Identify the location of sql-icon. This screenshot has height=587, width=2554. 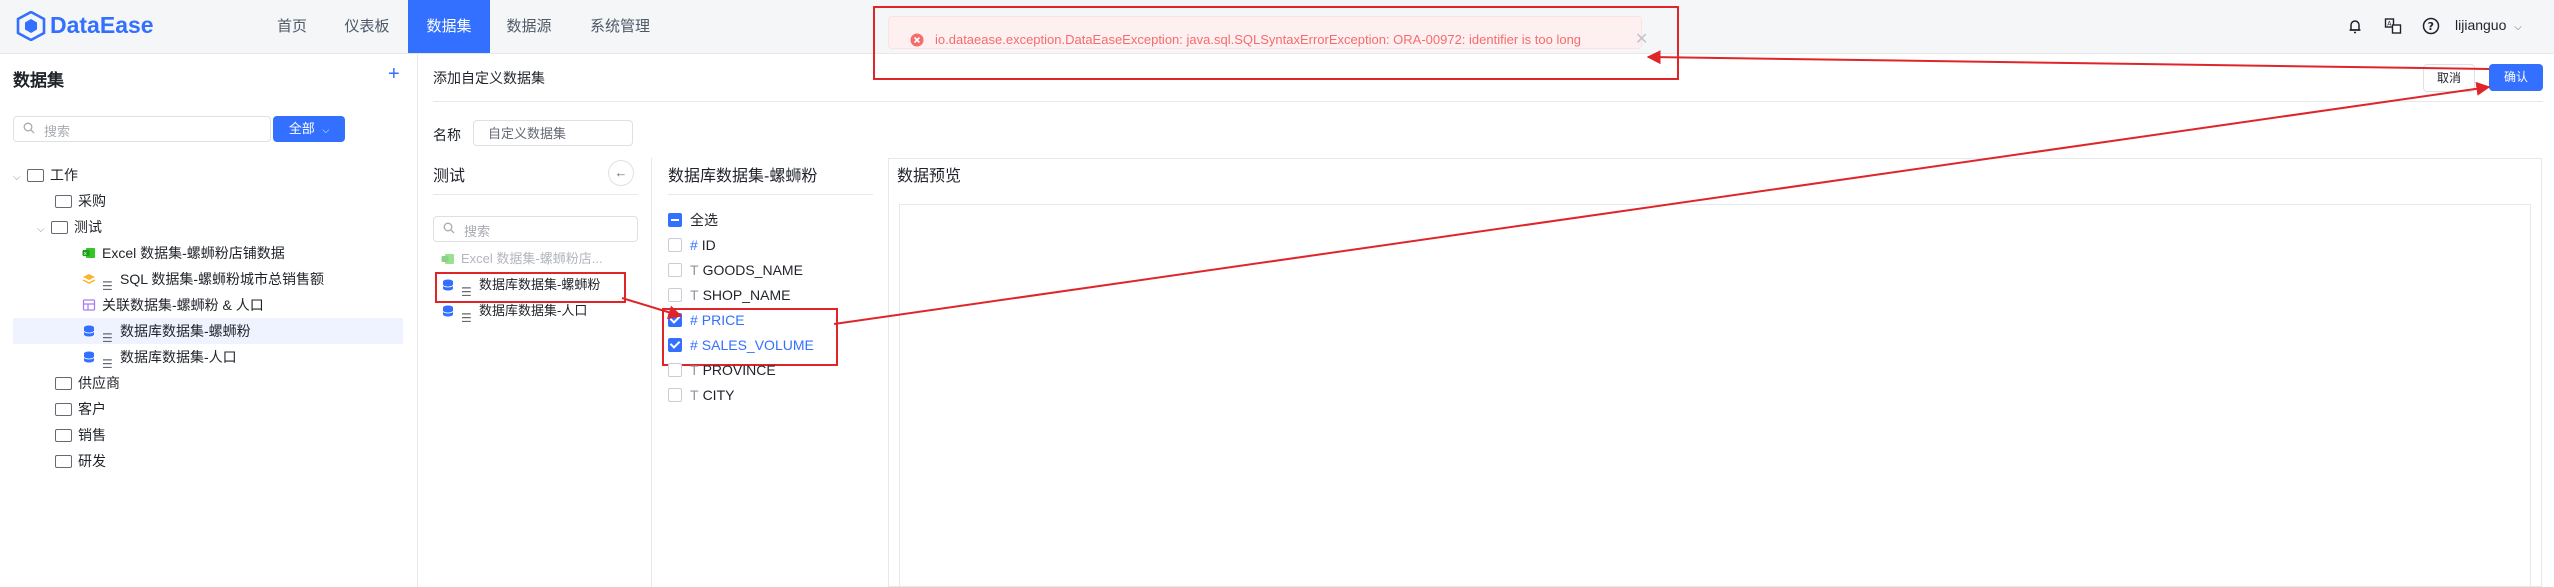
(89, 279).